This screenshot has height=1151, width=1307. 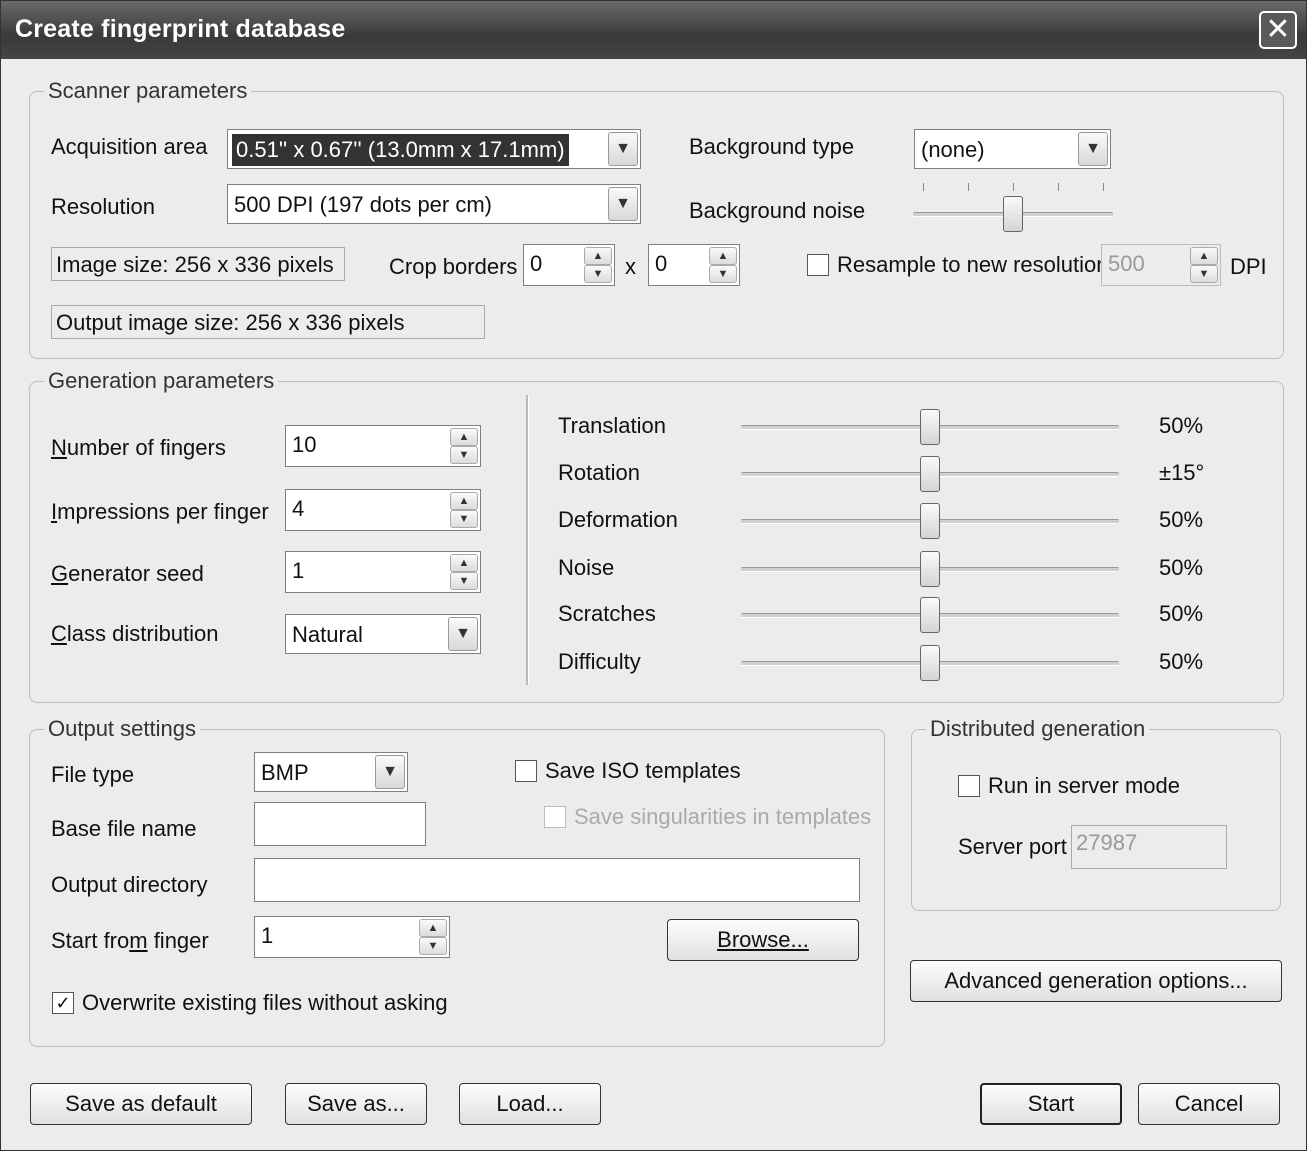 What do you see at coordinates (1038, 729) in the screenshot?
I see `group-label: Distributed generation` at bounding box center [1038, 729].